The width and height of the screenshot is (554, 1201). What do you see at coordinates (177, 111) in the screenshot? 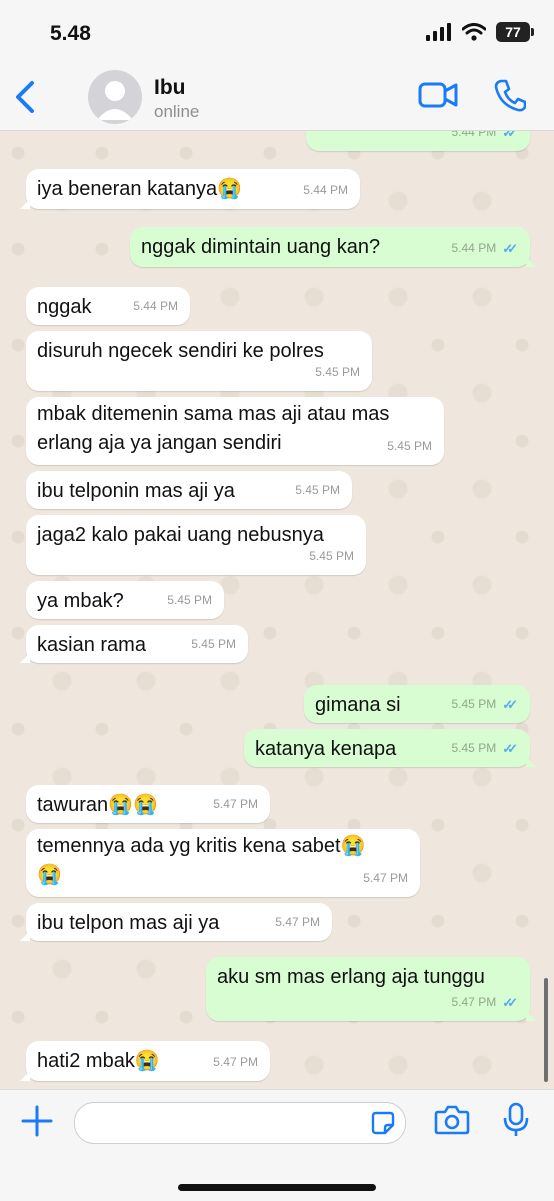
I see `contact-status: online` at bounding box center [177, 111].